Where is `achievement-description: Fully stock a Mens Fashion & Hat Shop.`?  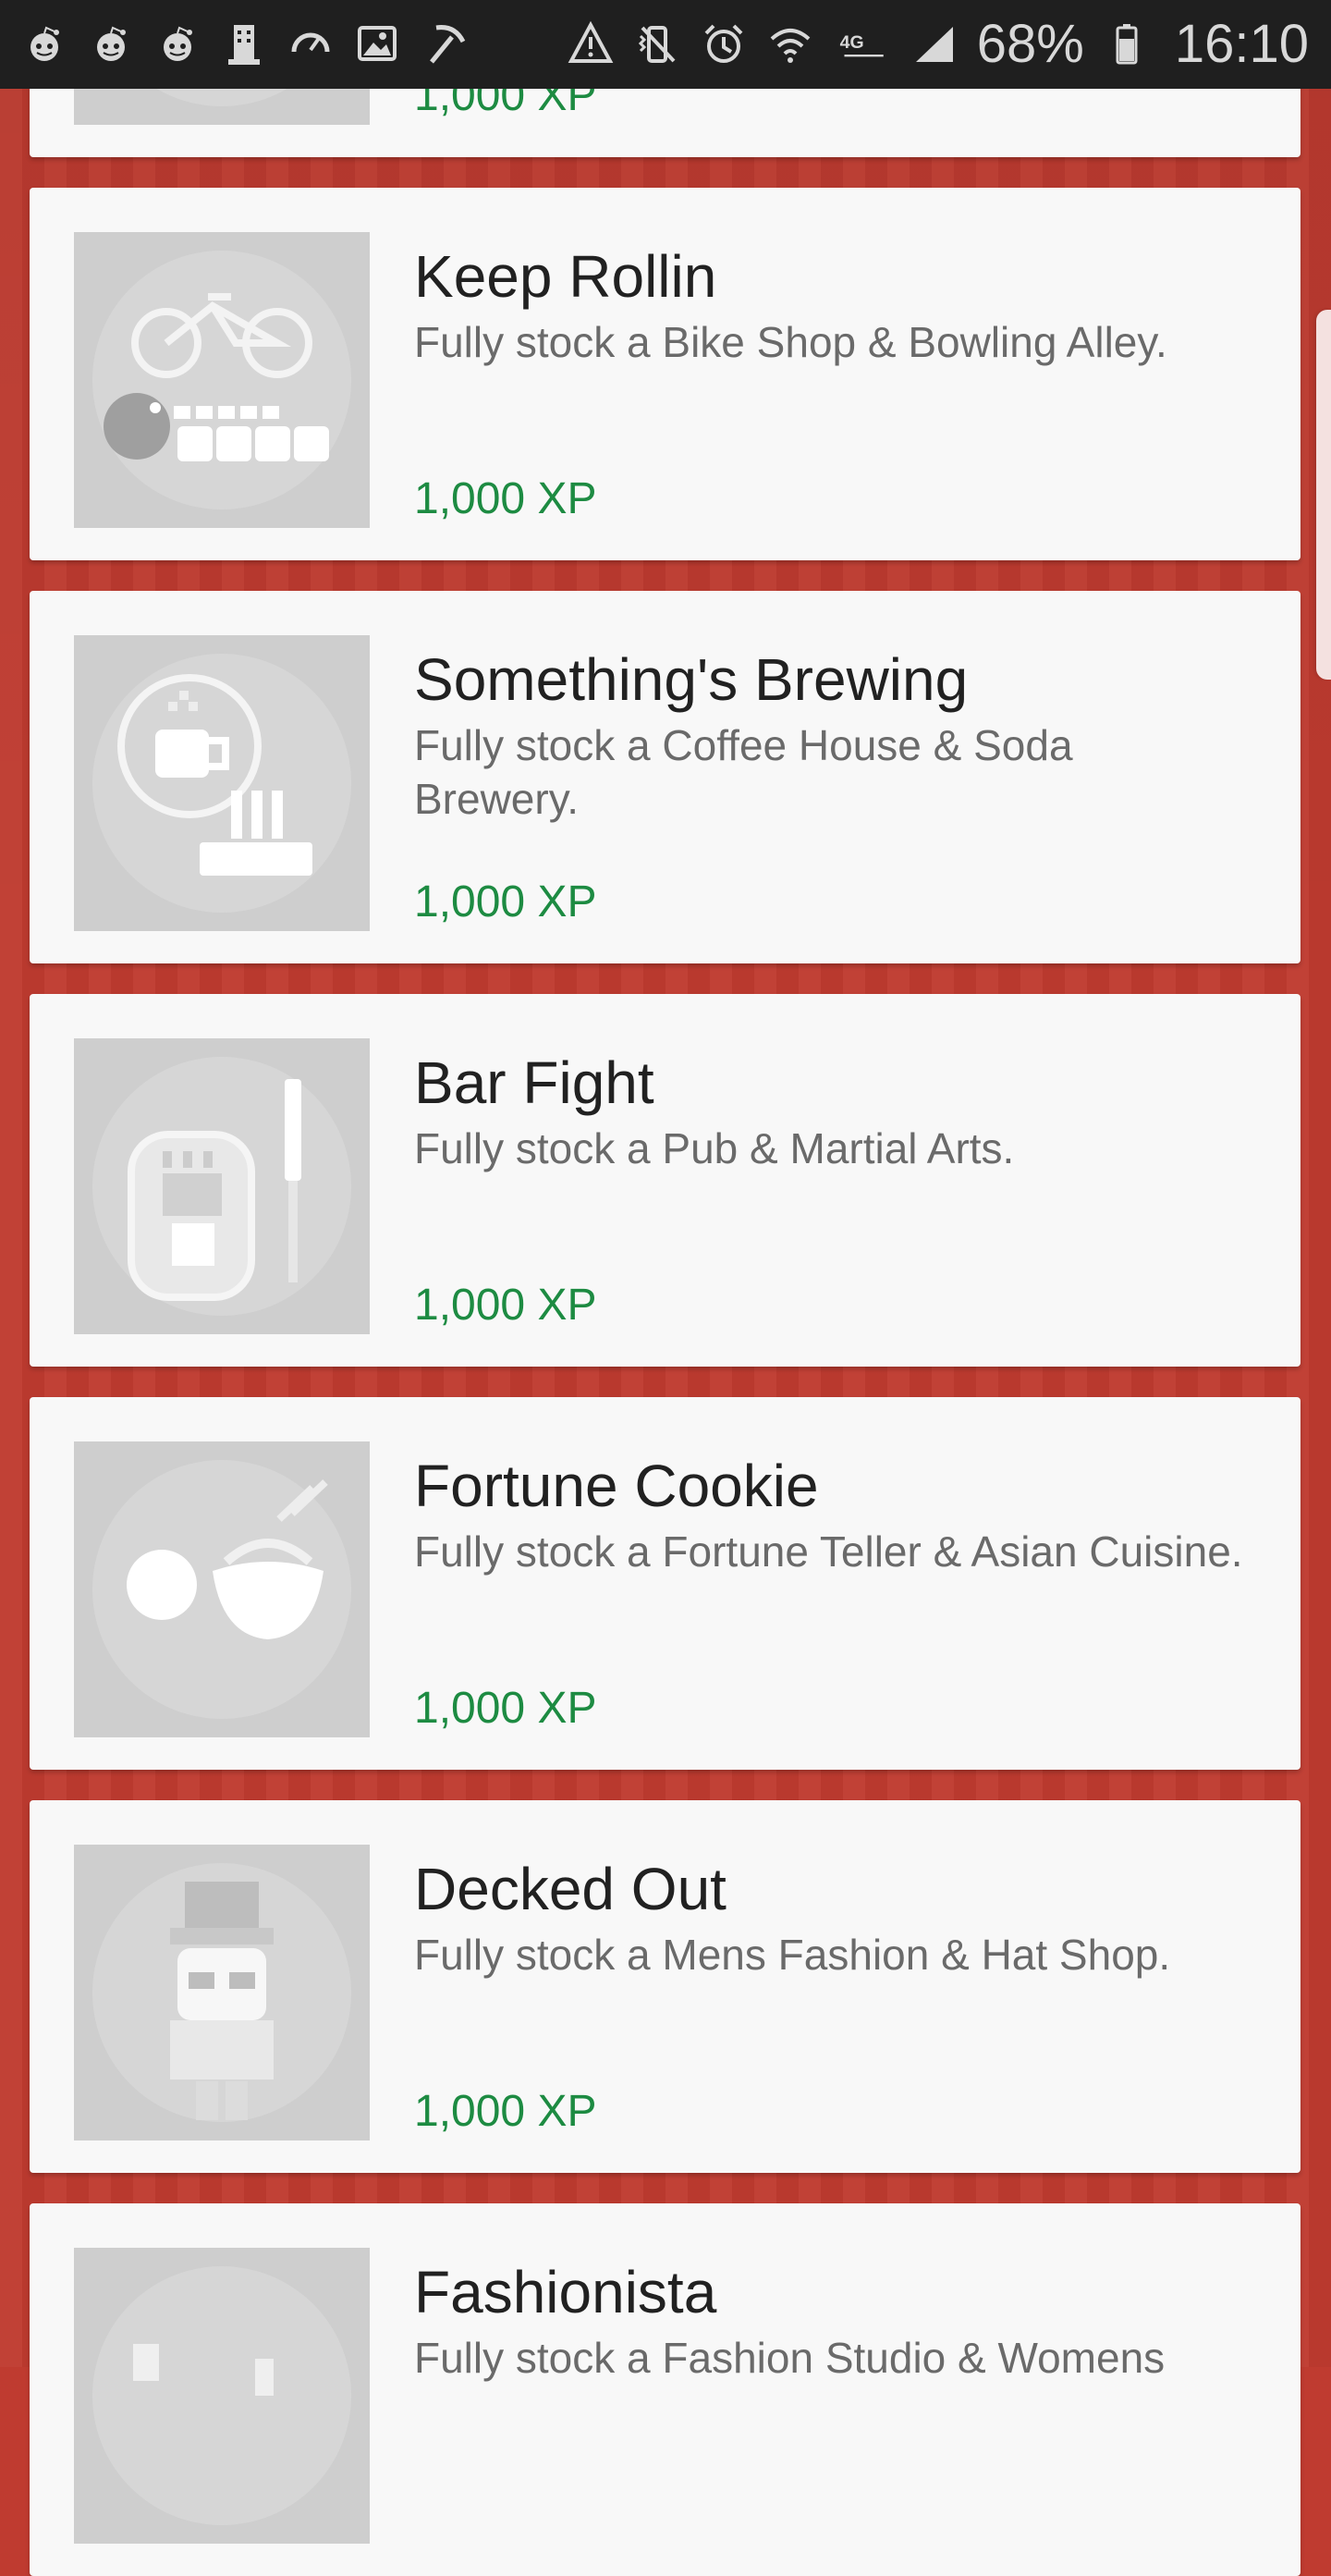 achievement-description: Fully stock a Mens Fashion & Hat Shop. is located at coordinates (793, 1955).